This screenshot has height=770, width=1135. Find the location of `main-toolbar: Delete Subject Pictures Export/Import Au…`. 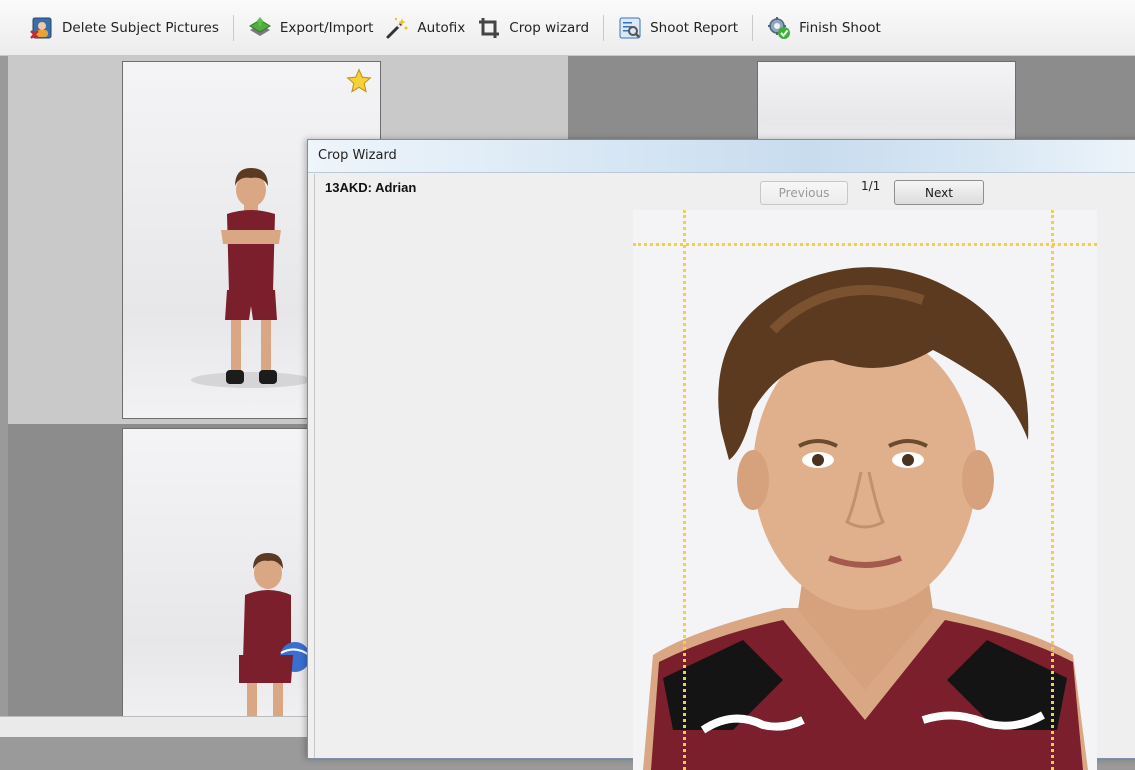

main-toolbar: Delete Subject Pictures Export/Import Au… is located at coordinates (567, 28).